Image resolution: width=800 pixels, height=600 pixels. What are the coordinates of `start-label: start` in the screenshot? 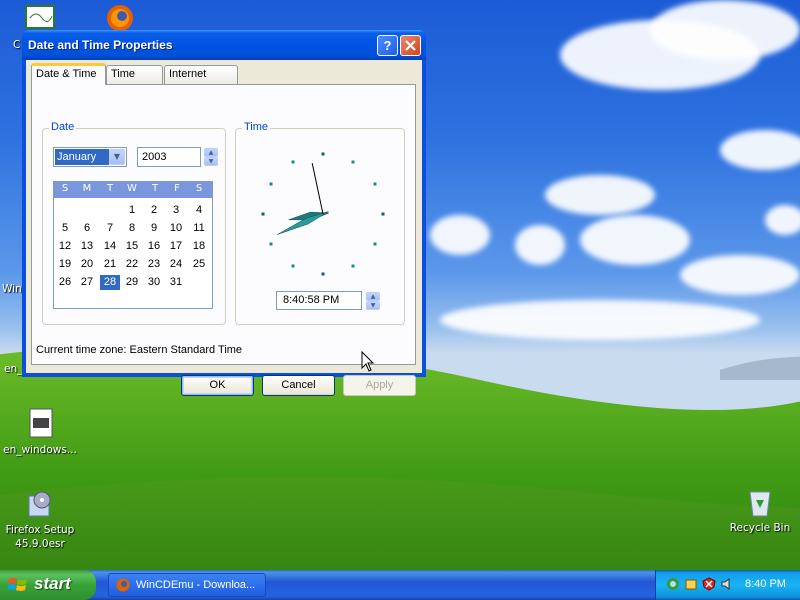 It's located at (52, 583).